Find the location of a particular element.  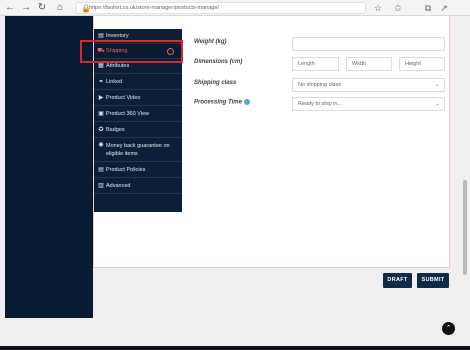

tab-label: Product Video is located at coordinates (123, 98).